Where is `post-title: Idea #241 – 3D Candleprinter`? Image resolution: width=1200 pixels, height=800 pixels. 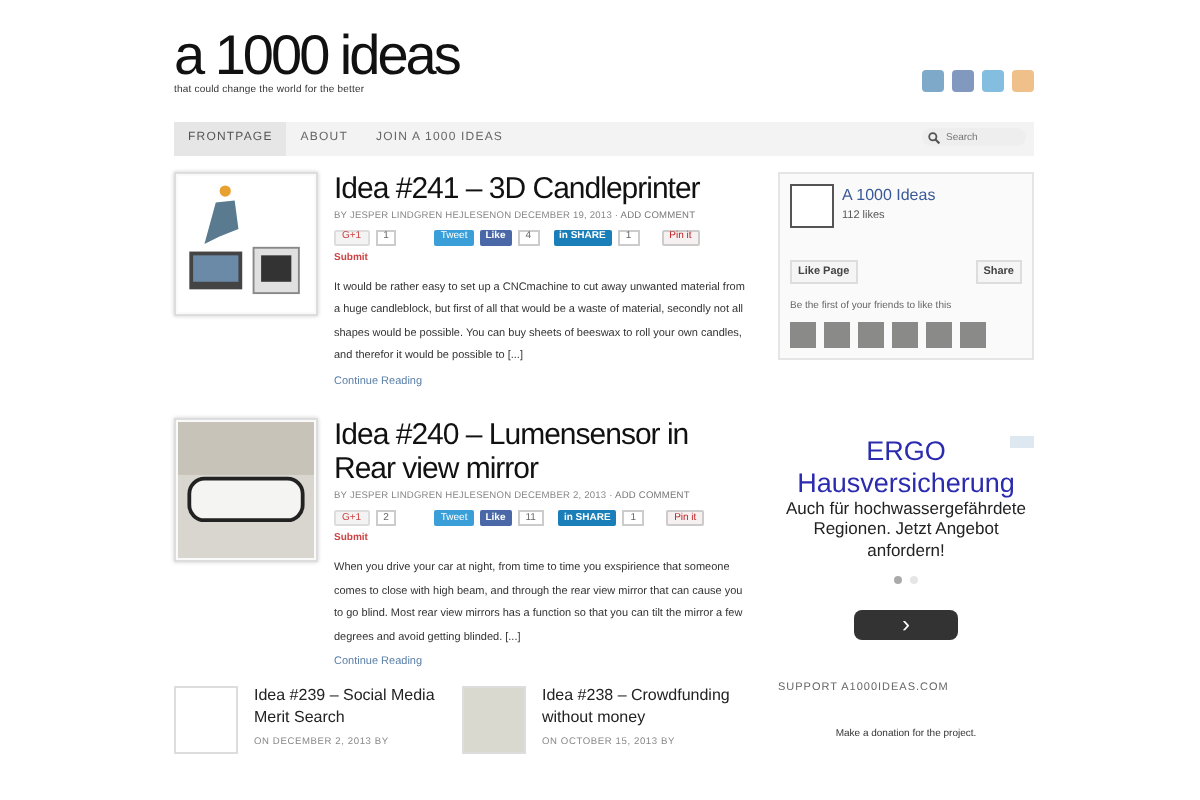 post-title: Idea #241 – 3D Candleprinter is located at coordinates (542, 188).